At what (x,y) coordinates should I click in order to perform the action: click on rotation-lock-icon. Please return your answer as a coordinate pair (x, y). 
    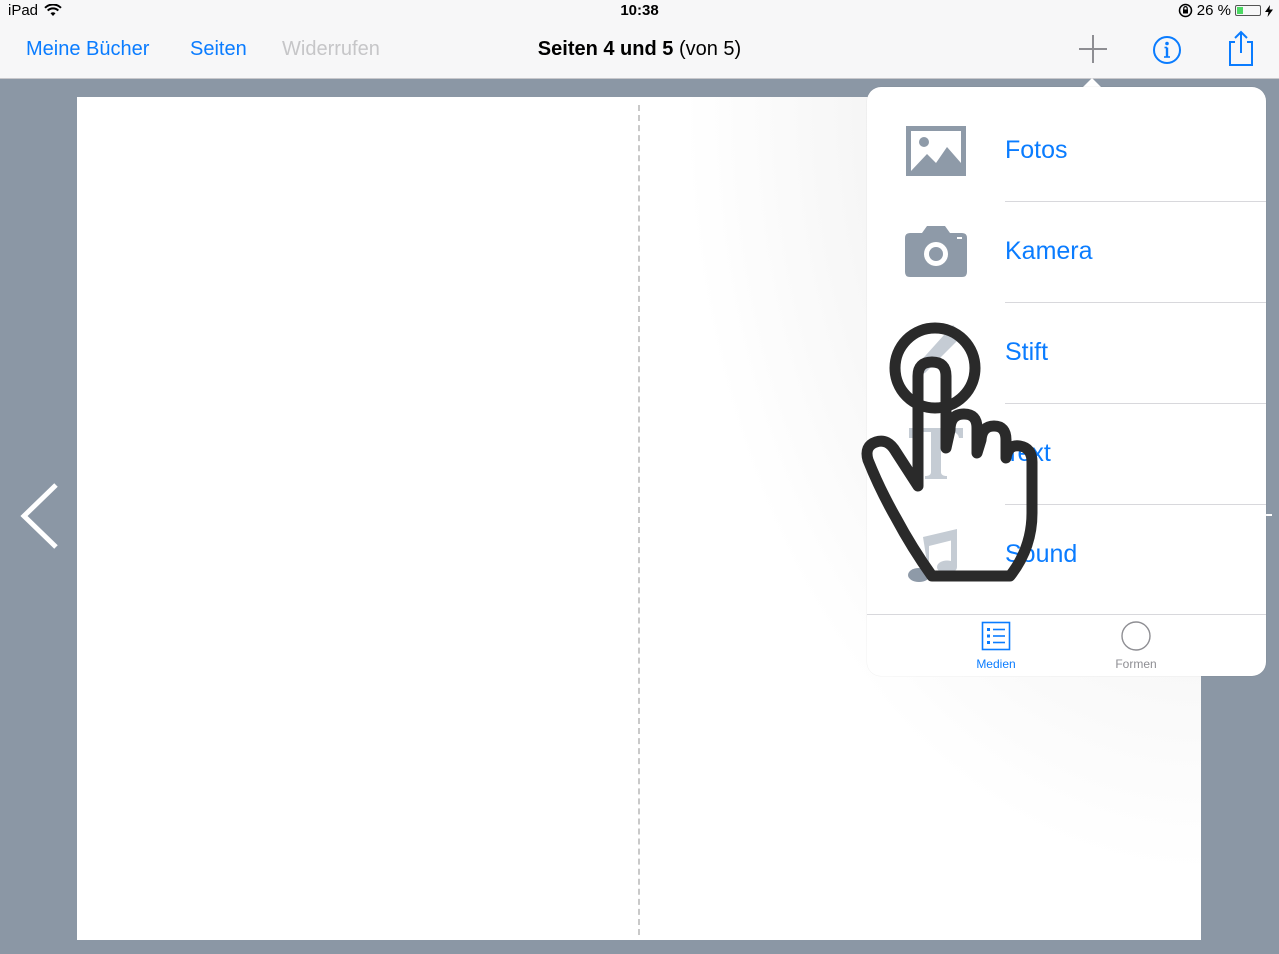
    Looking at the image, I should click on (1185, 10).